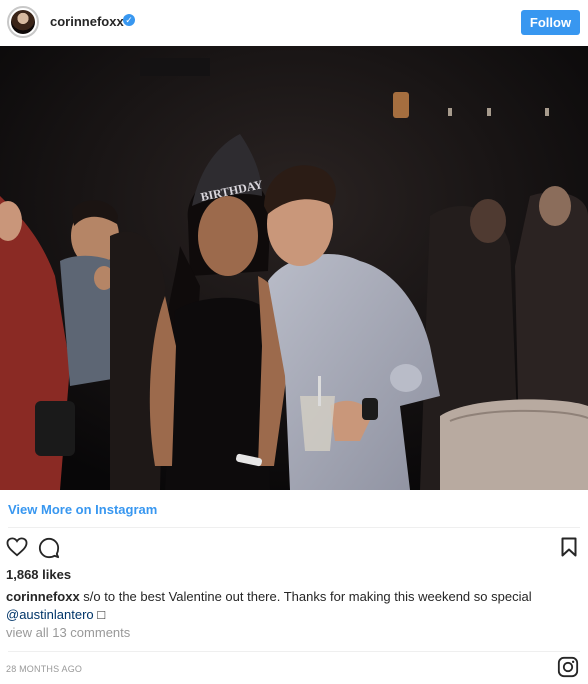  I want to click on caption-emoji: □, so click(101, 614).